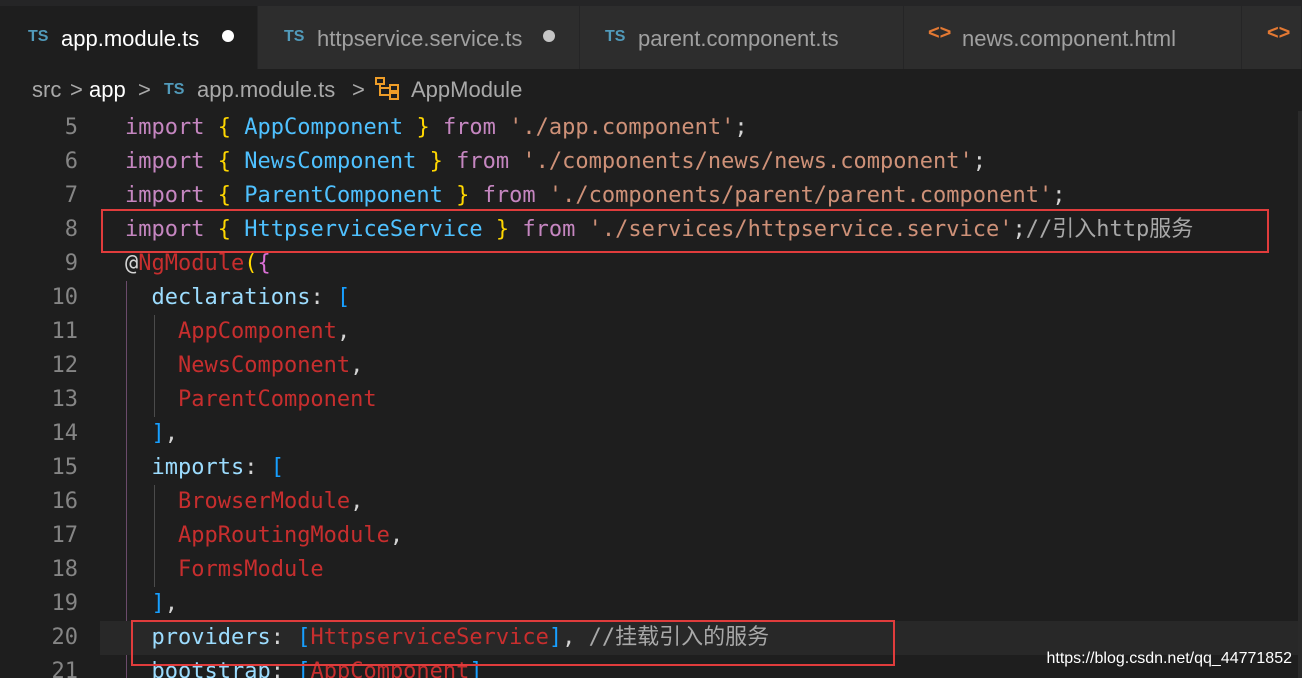 This screenshot has height=678, width=1302. I want to click on vertical-scrollbar, so click(1300, 394).